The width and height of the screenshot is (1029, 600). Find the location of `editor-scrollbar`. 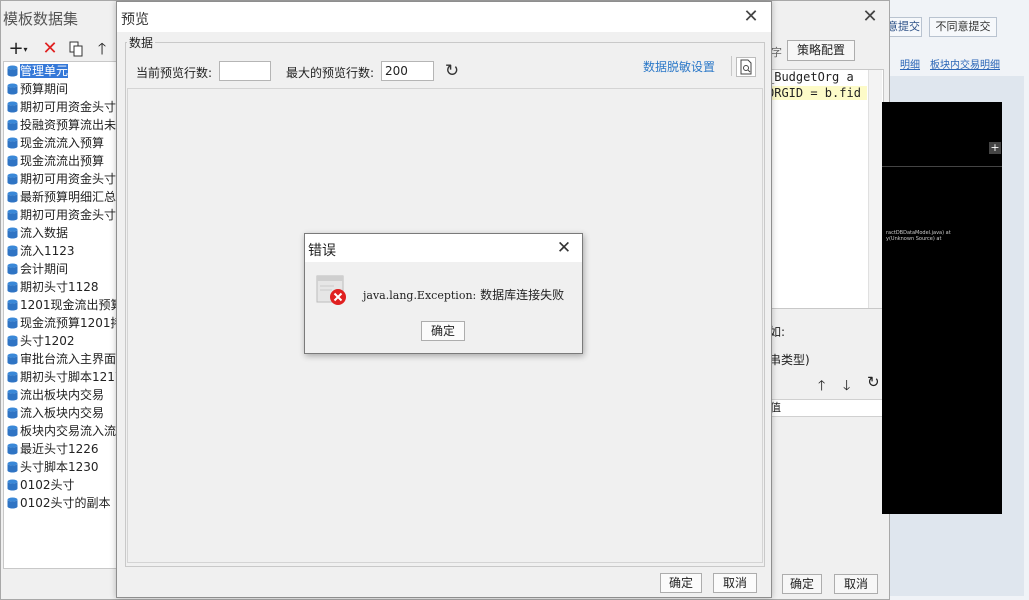

editor-scrollbar is located at coordinates (875, 189).